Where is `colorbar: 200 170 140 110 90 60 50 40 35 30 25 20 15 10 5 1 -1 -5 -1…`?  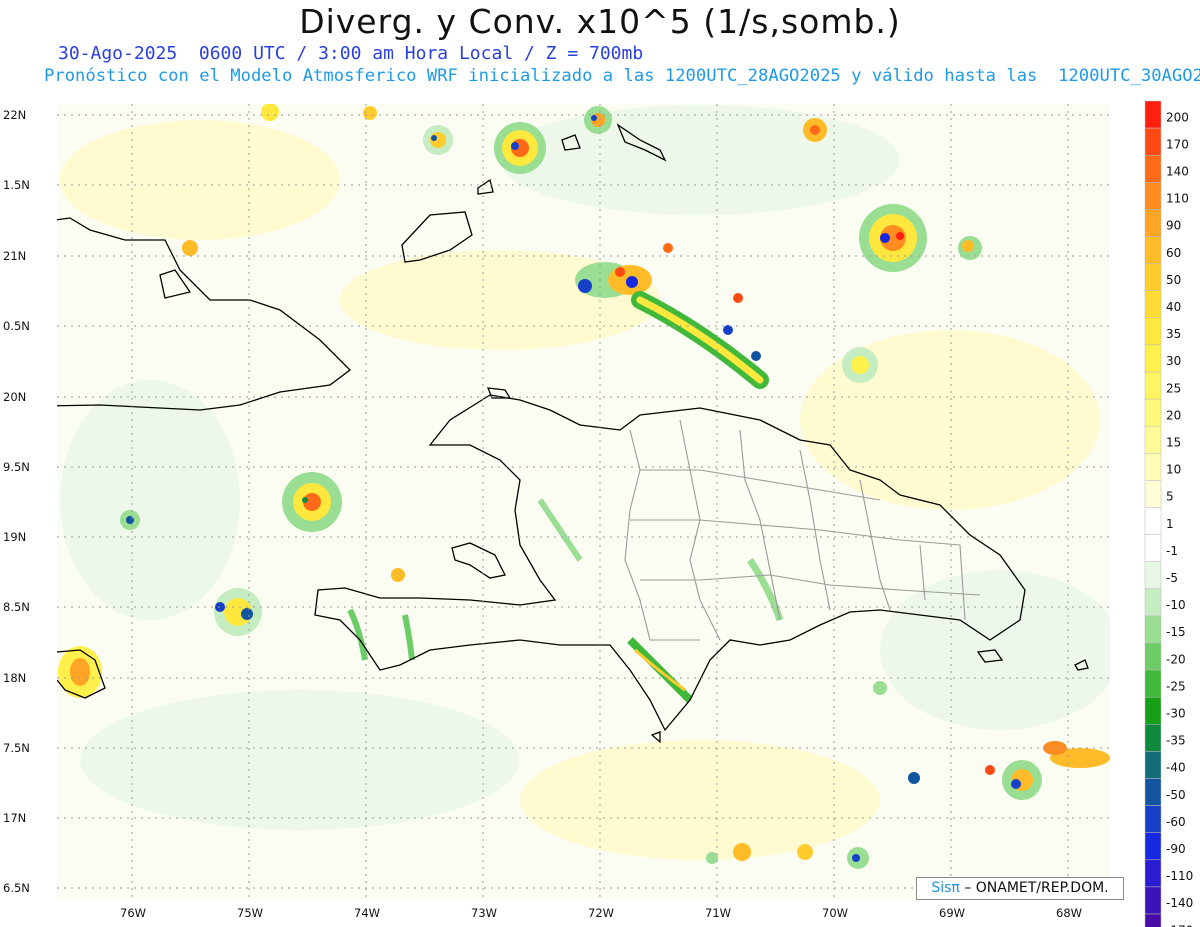 colorbar: 200 170 140 110 90 60 50 40 35 30 25 20 15 10 5 1 -1 -5 -1… is located at coordinates (1168, 513).